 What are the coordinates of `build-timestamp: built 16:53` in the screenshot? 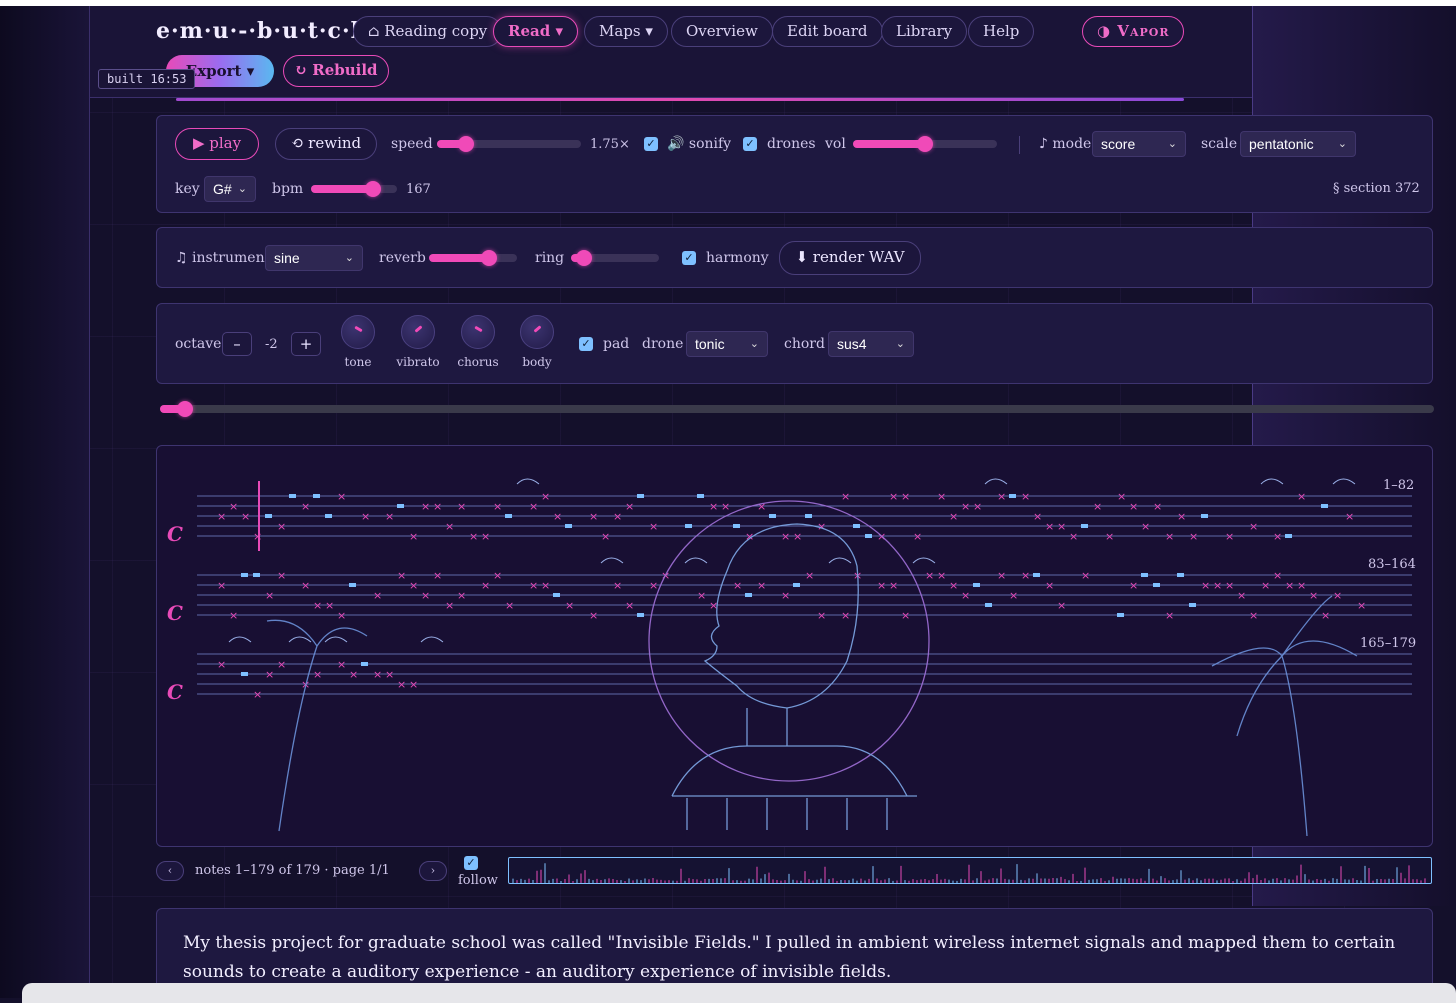 It's located at (147, 79).